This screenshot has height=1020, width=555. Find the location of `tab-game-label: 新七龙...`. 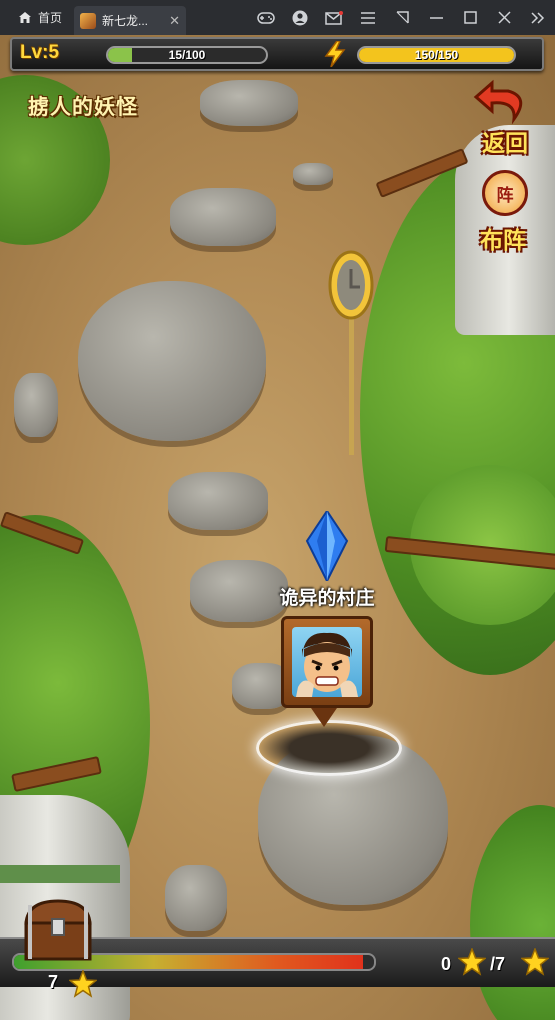

tab-game-label: 新七龙... is located at coordinates (125, 21).